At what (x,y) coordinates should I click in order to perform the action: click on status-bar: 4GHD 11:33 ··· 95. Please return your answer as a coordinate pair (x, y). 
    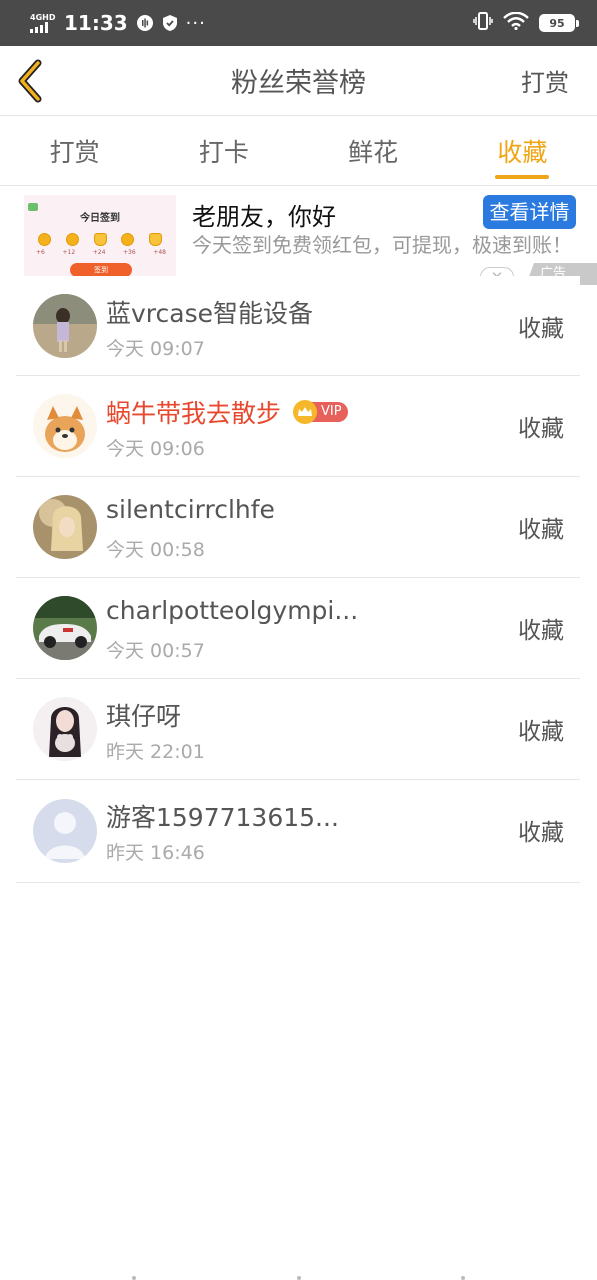
    Looking at the image, I should click on (298, 23).